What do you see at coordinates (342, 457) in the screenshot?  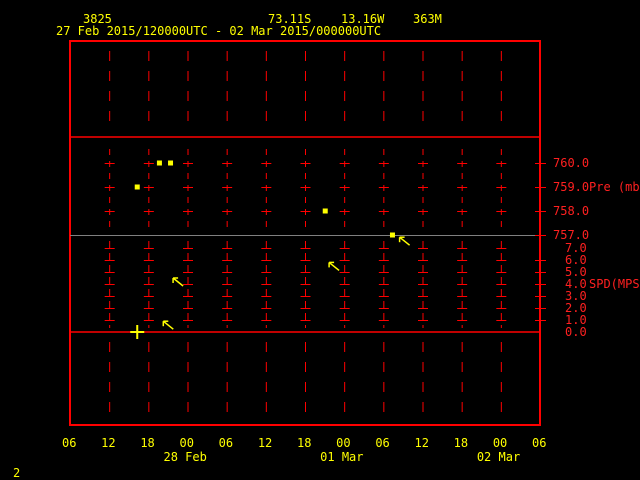 I see `date-label: 01 Mar` at bounding box center [342, 457].